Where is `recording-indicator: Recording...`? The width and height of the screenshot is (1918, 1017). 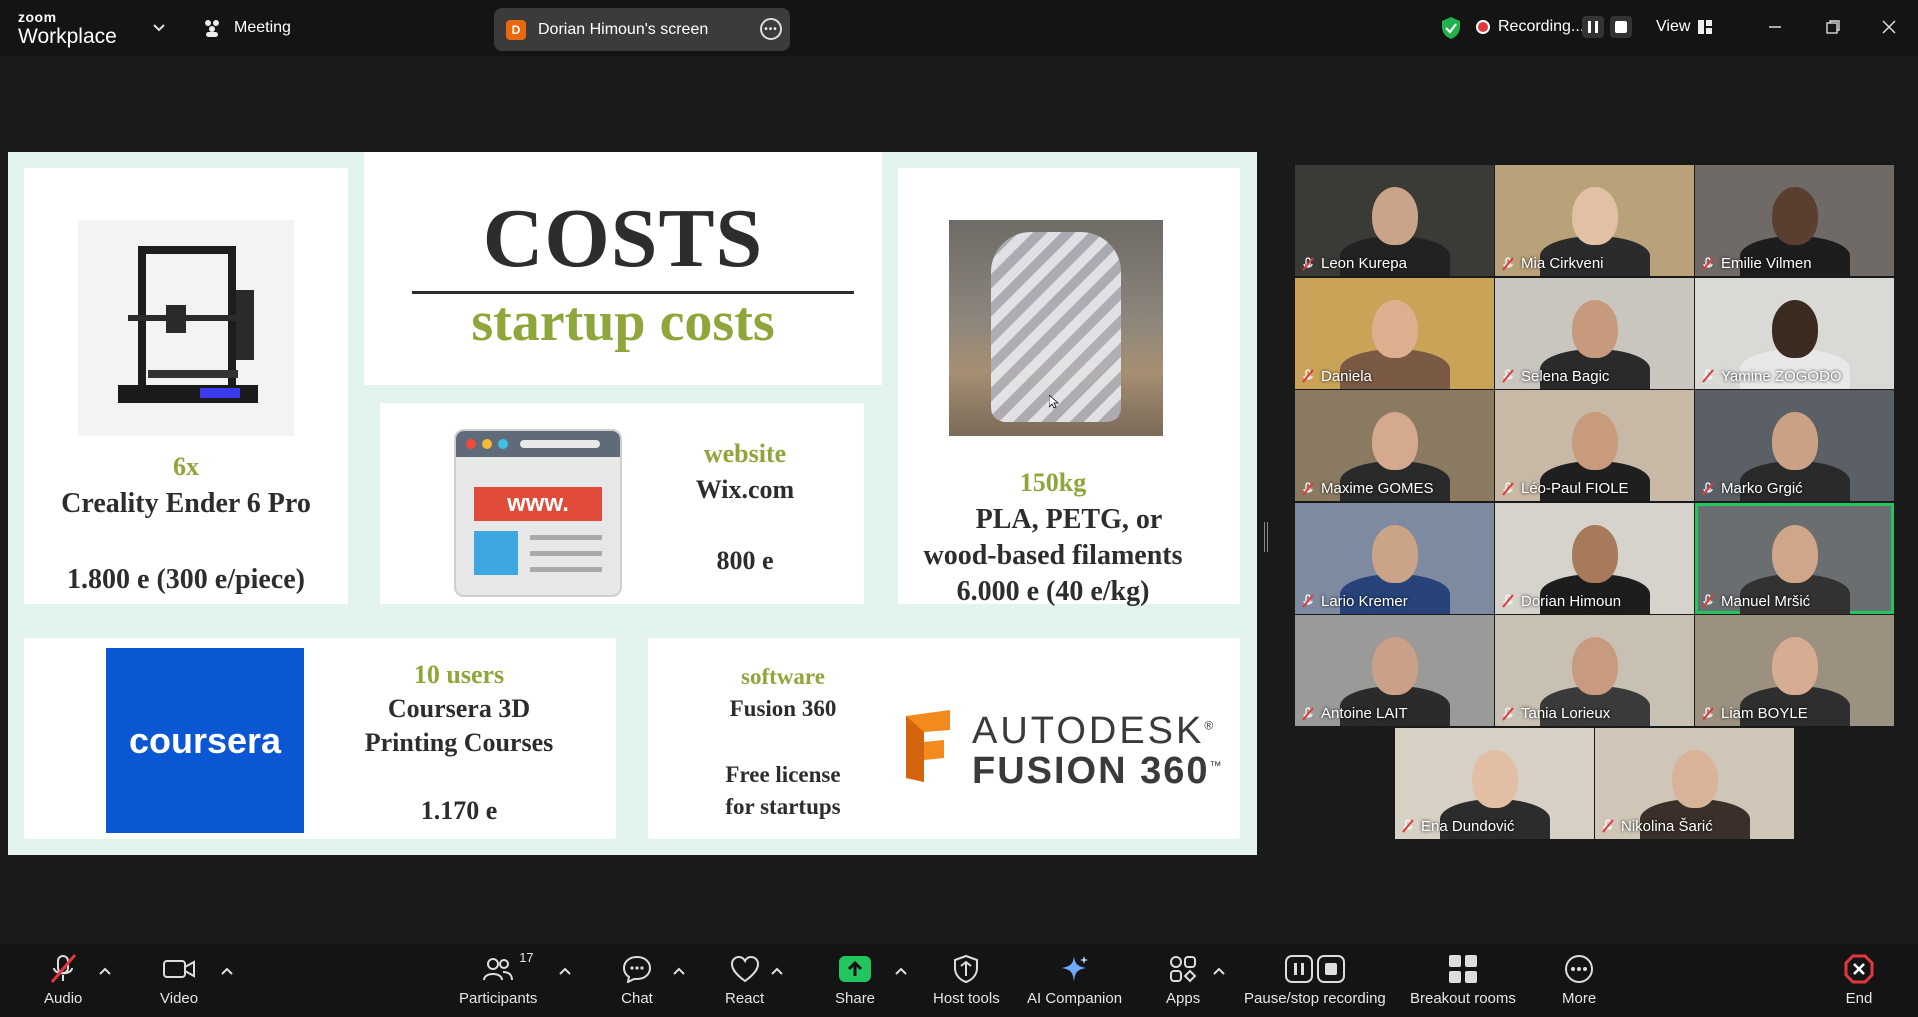 recording-indicator: Recording... is located at coordinates (1530, 27).